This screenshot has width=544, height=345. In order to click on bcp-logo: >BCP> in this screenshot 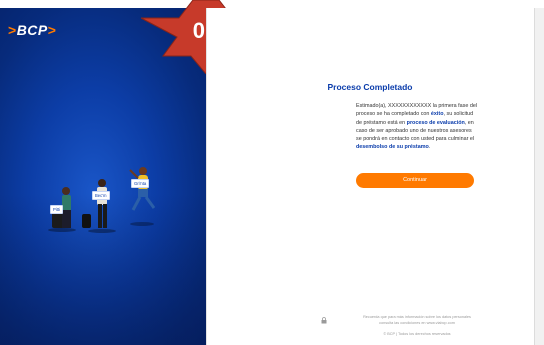, I will do `click(32, 30)`.